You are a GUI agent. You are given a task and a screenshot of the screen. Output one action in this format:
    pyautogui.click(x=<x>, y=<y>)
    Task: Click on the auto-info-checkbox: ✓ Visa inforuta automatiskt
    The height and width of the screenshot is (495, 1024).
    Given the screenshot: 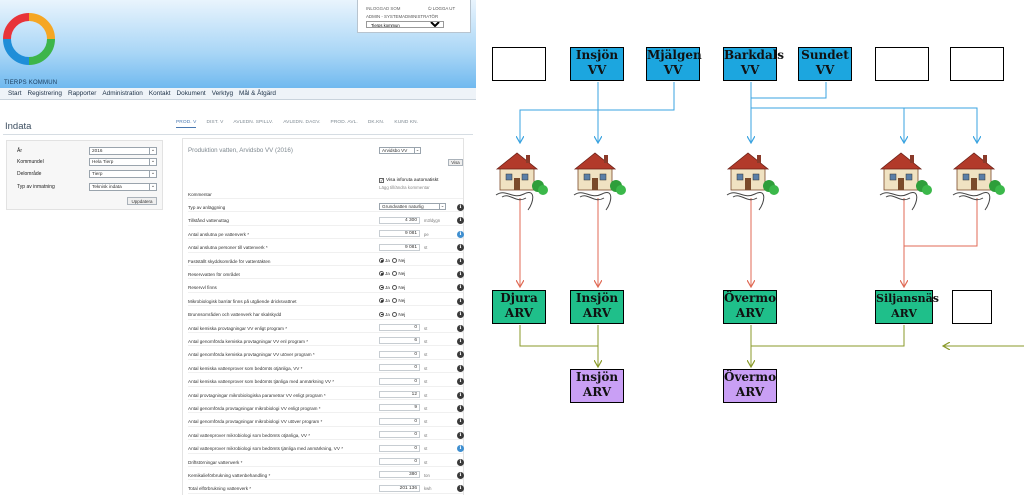 What is the action you would take?
    pyautogui.click(x=408, y=180)
    